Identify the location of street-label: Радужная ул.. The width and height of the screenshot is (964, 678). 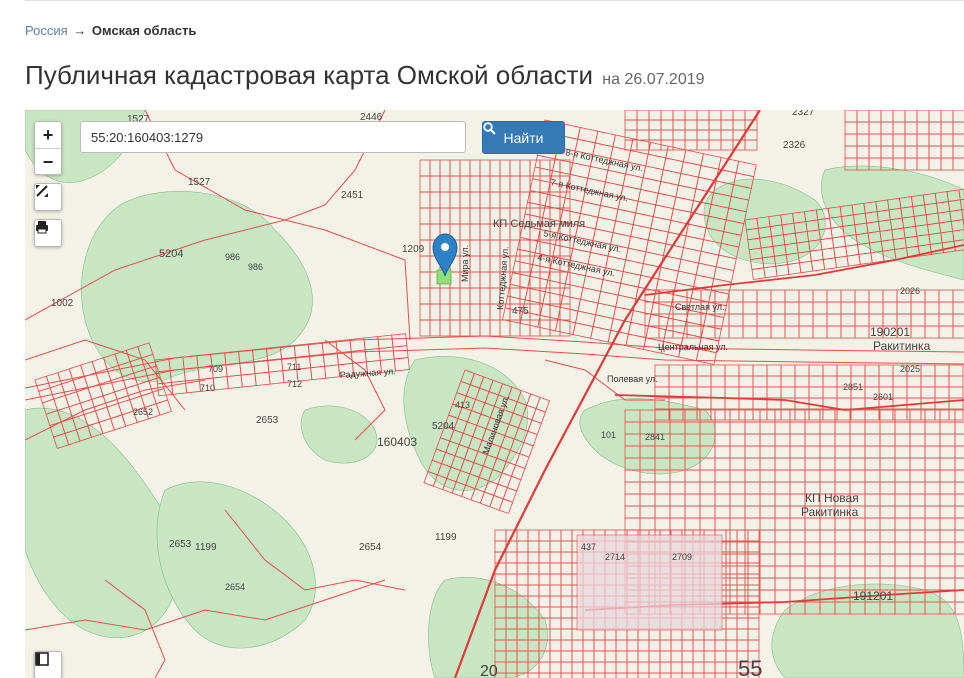
(367, 373).